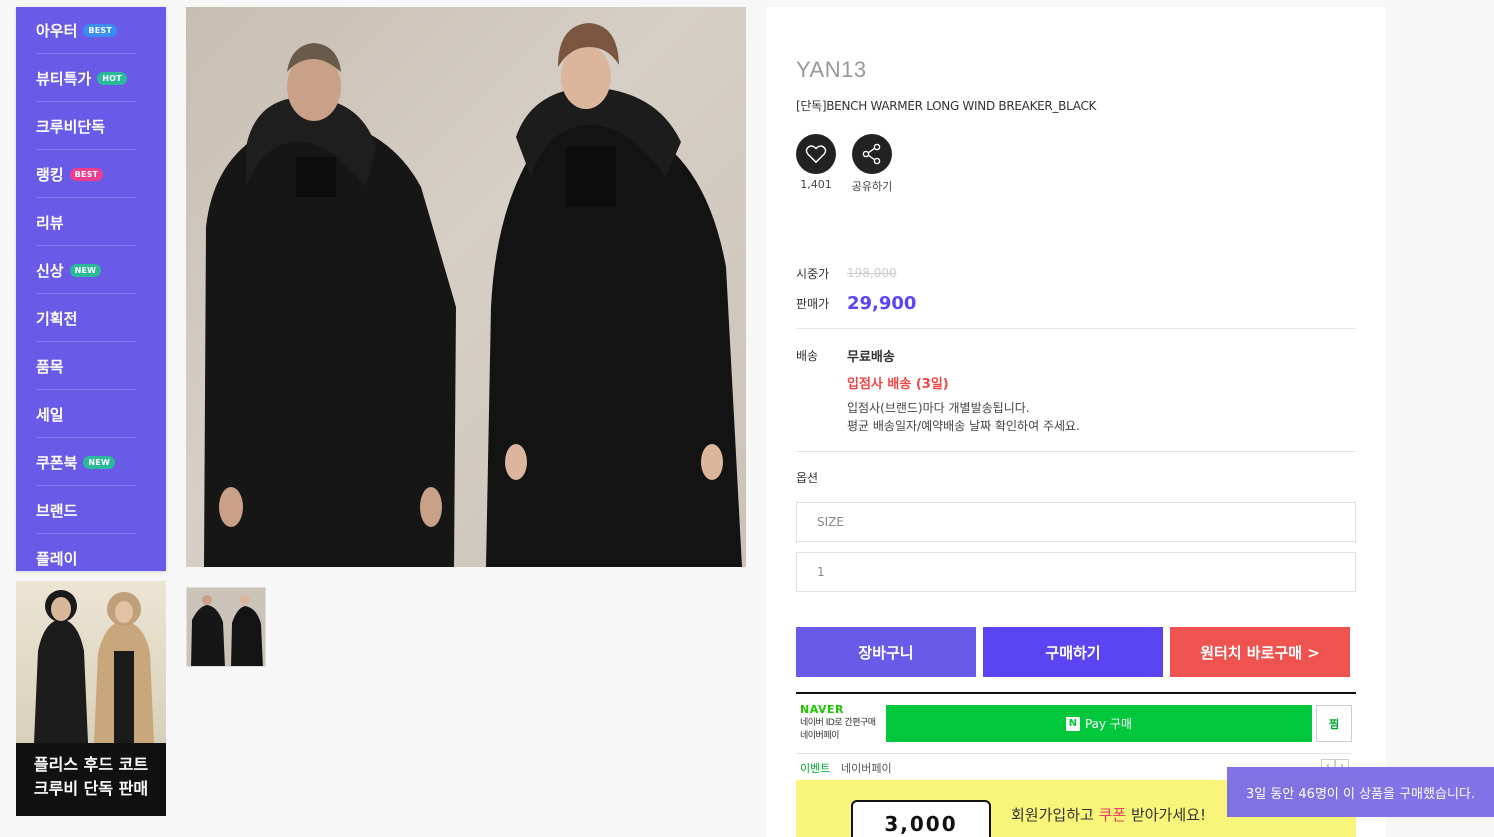 This screenshot has height=837, width=1494. I want to click on banner-caption: 플리스 후드 코트 크루비 단독 판매, so click(91, 779).